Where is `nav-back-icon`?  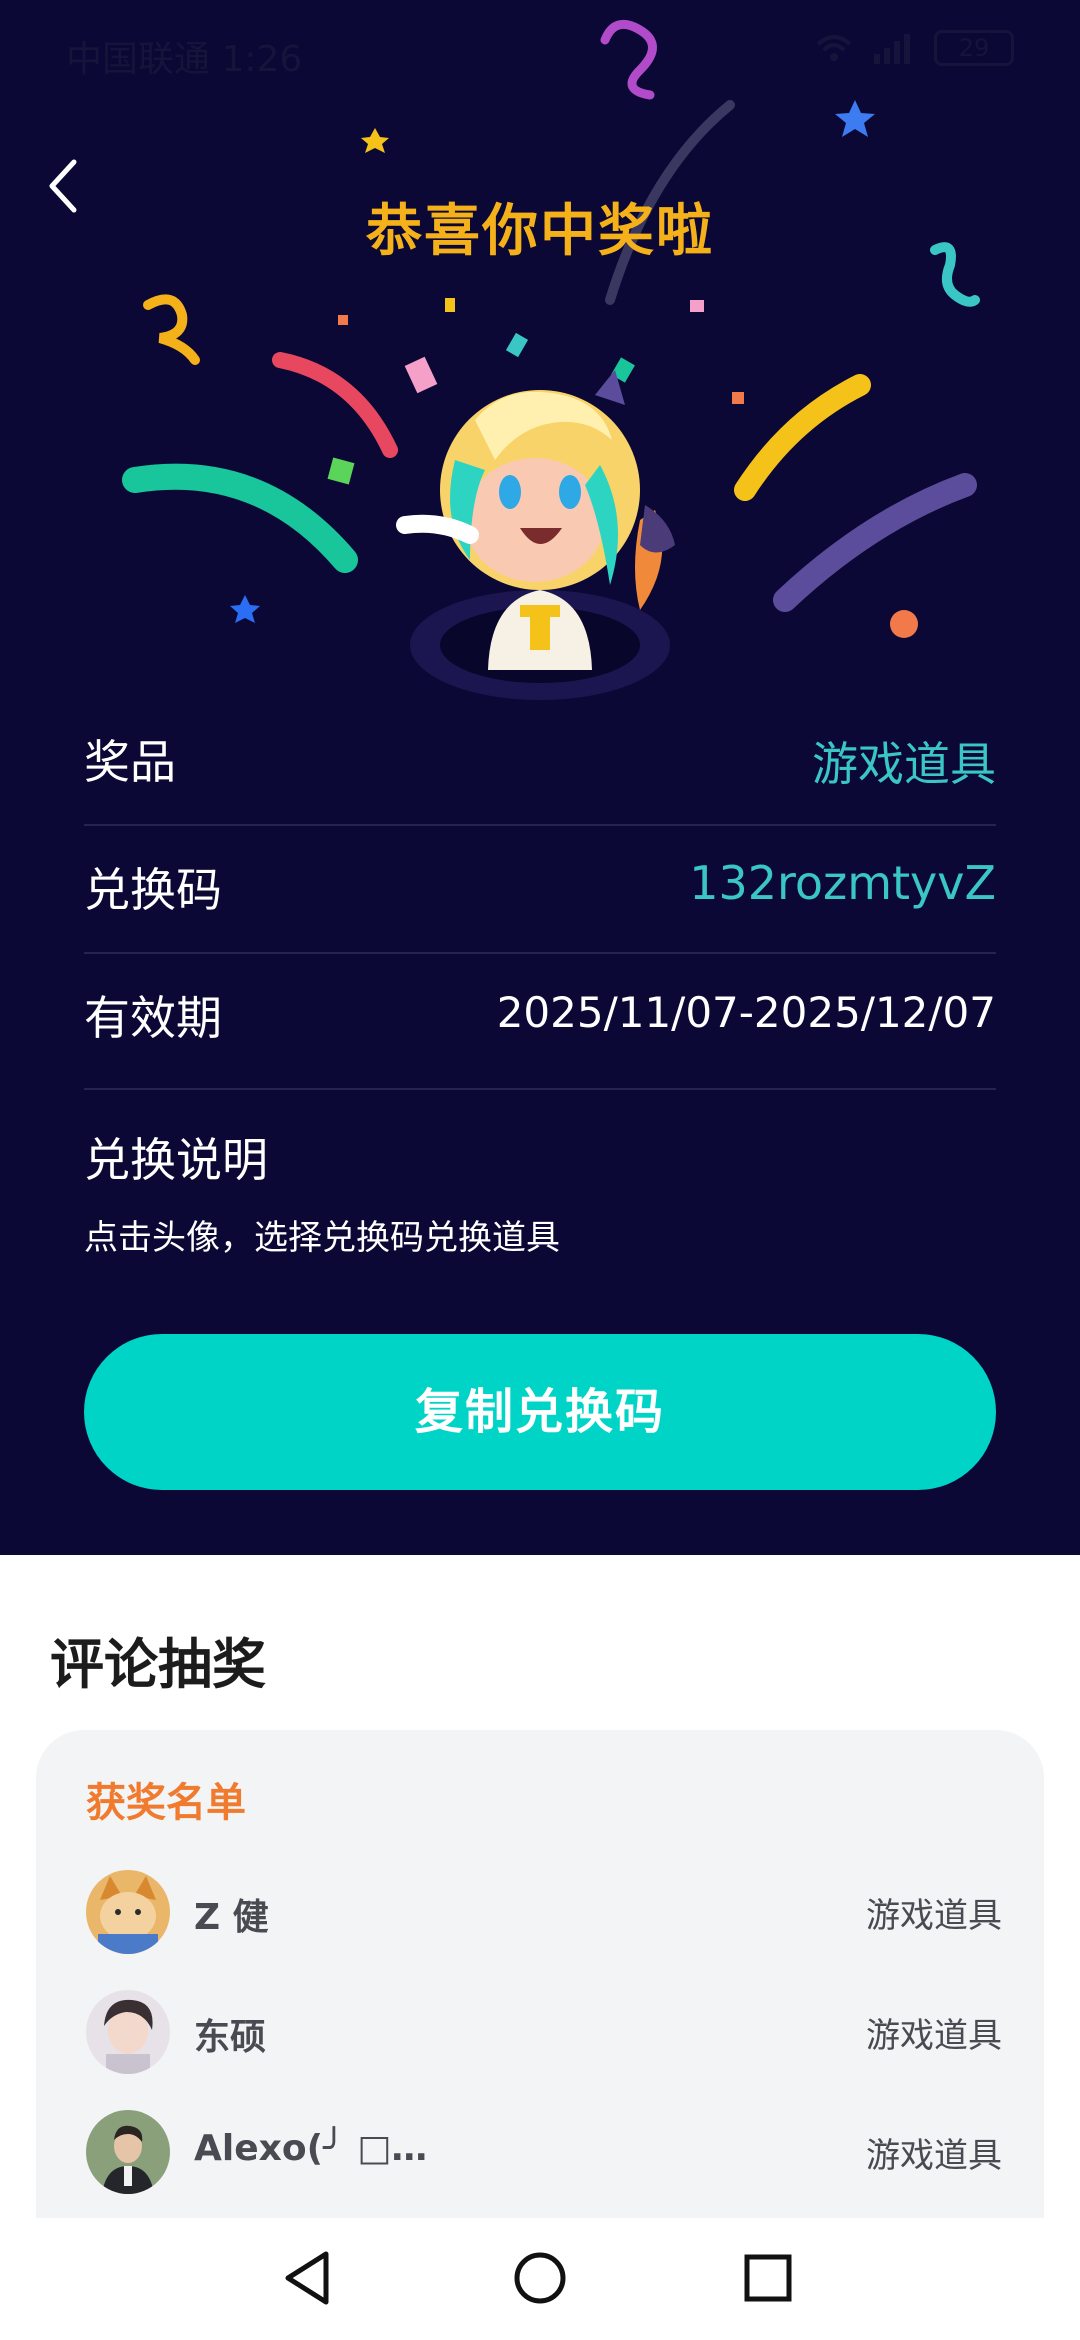
nav-back-icon is located at coordinates (310, 2278).